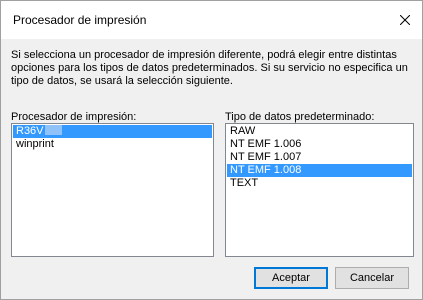 Image resolution: width=423 pixels, height=300 pixels. I want to click on datatype-list-label: Tipo de datos predeterminado:, so click(300, 117).